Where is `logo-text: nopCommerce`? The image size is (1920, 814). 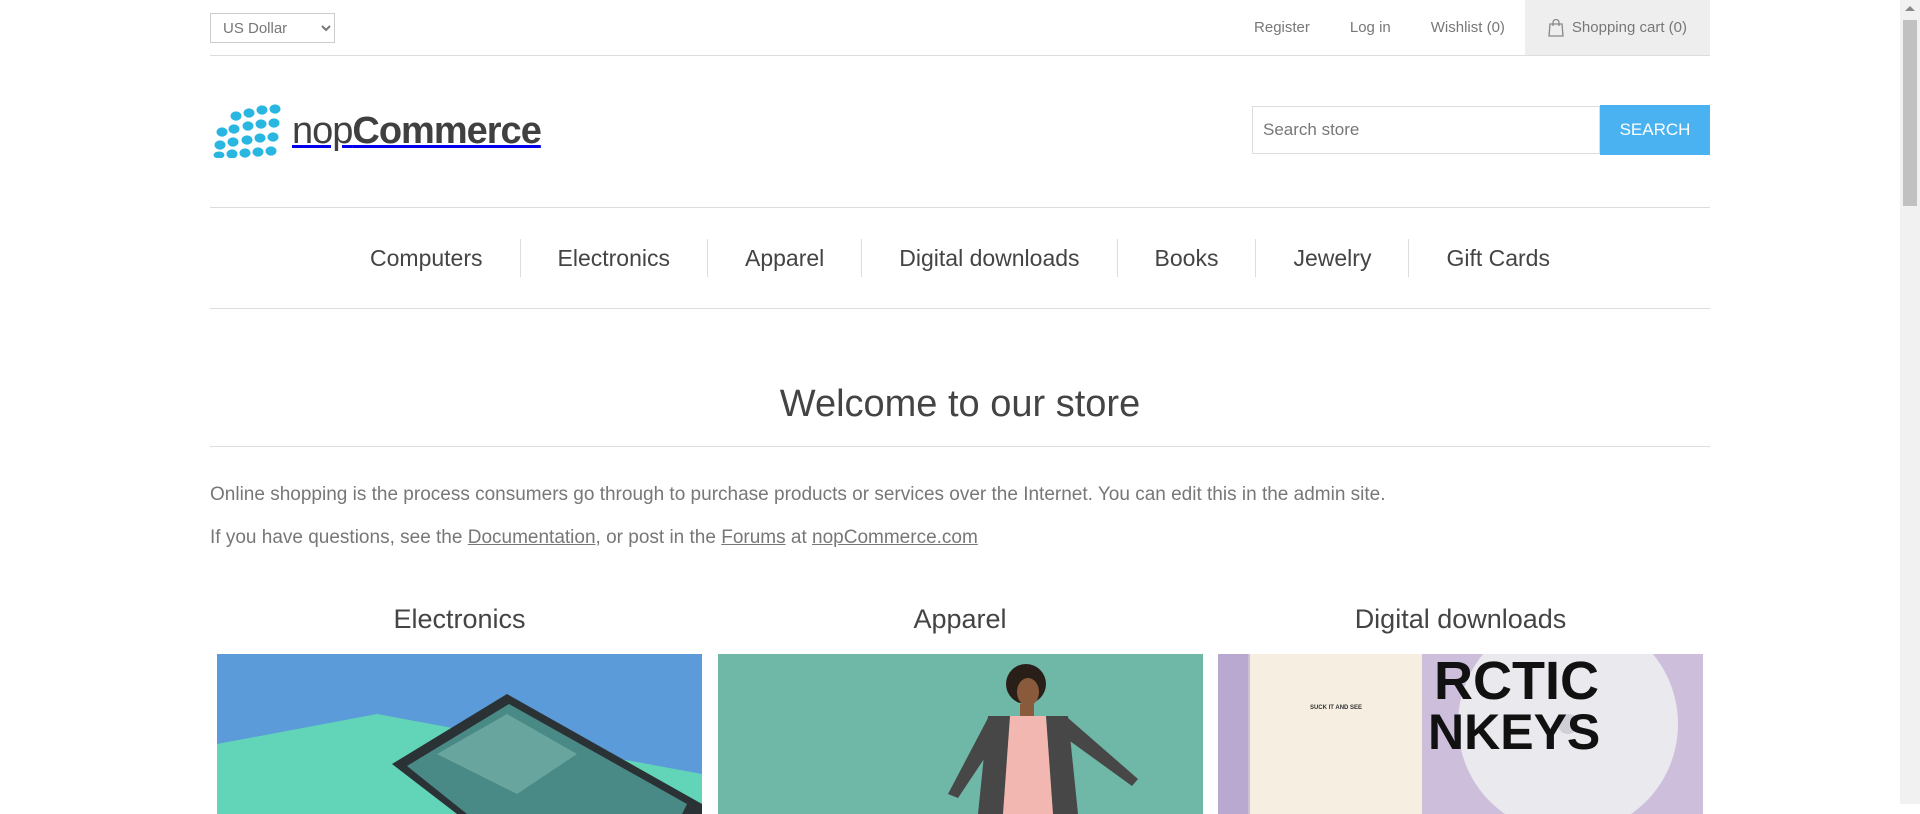 logo-text: nopCommerce is located at coordinates (417, 131).